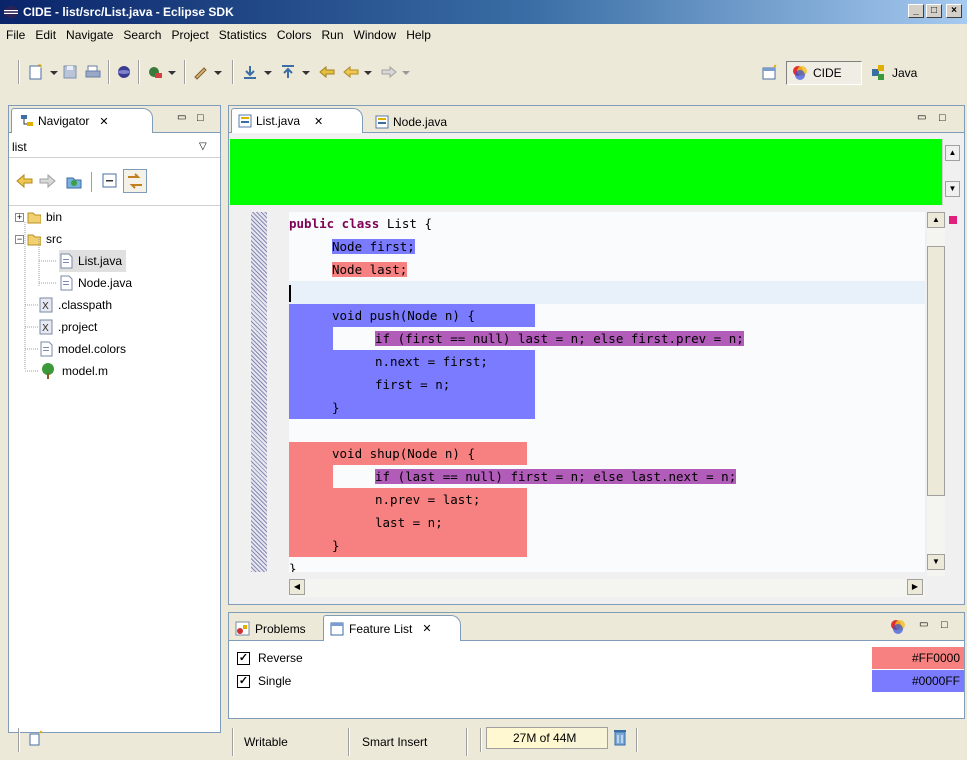 This screenshot has height=760, width=967. What do you see at coordinates (916, 11) in the screenshot?
I see `minimize-button: _` at bounding box center [916, 11].